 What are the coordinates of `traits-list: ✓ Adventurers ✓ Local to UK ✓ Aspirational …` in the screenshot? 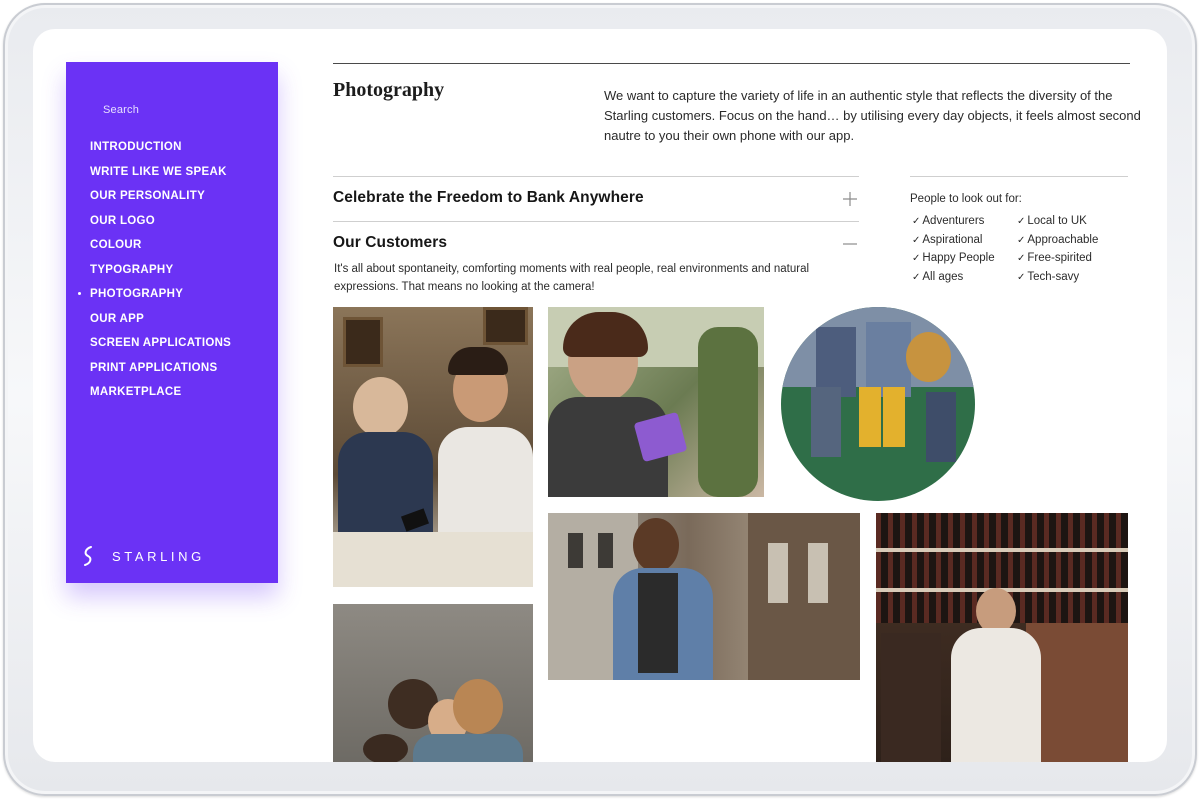 It's located at (1017, 252).